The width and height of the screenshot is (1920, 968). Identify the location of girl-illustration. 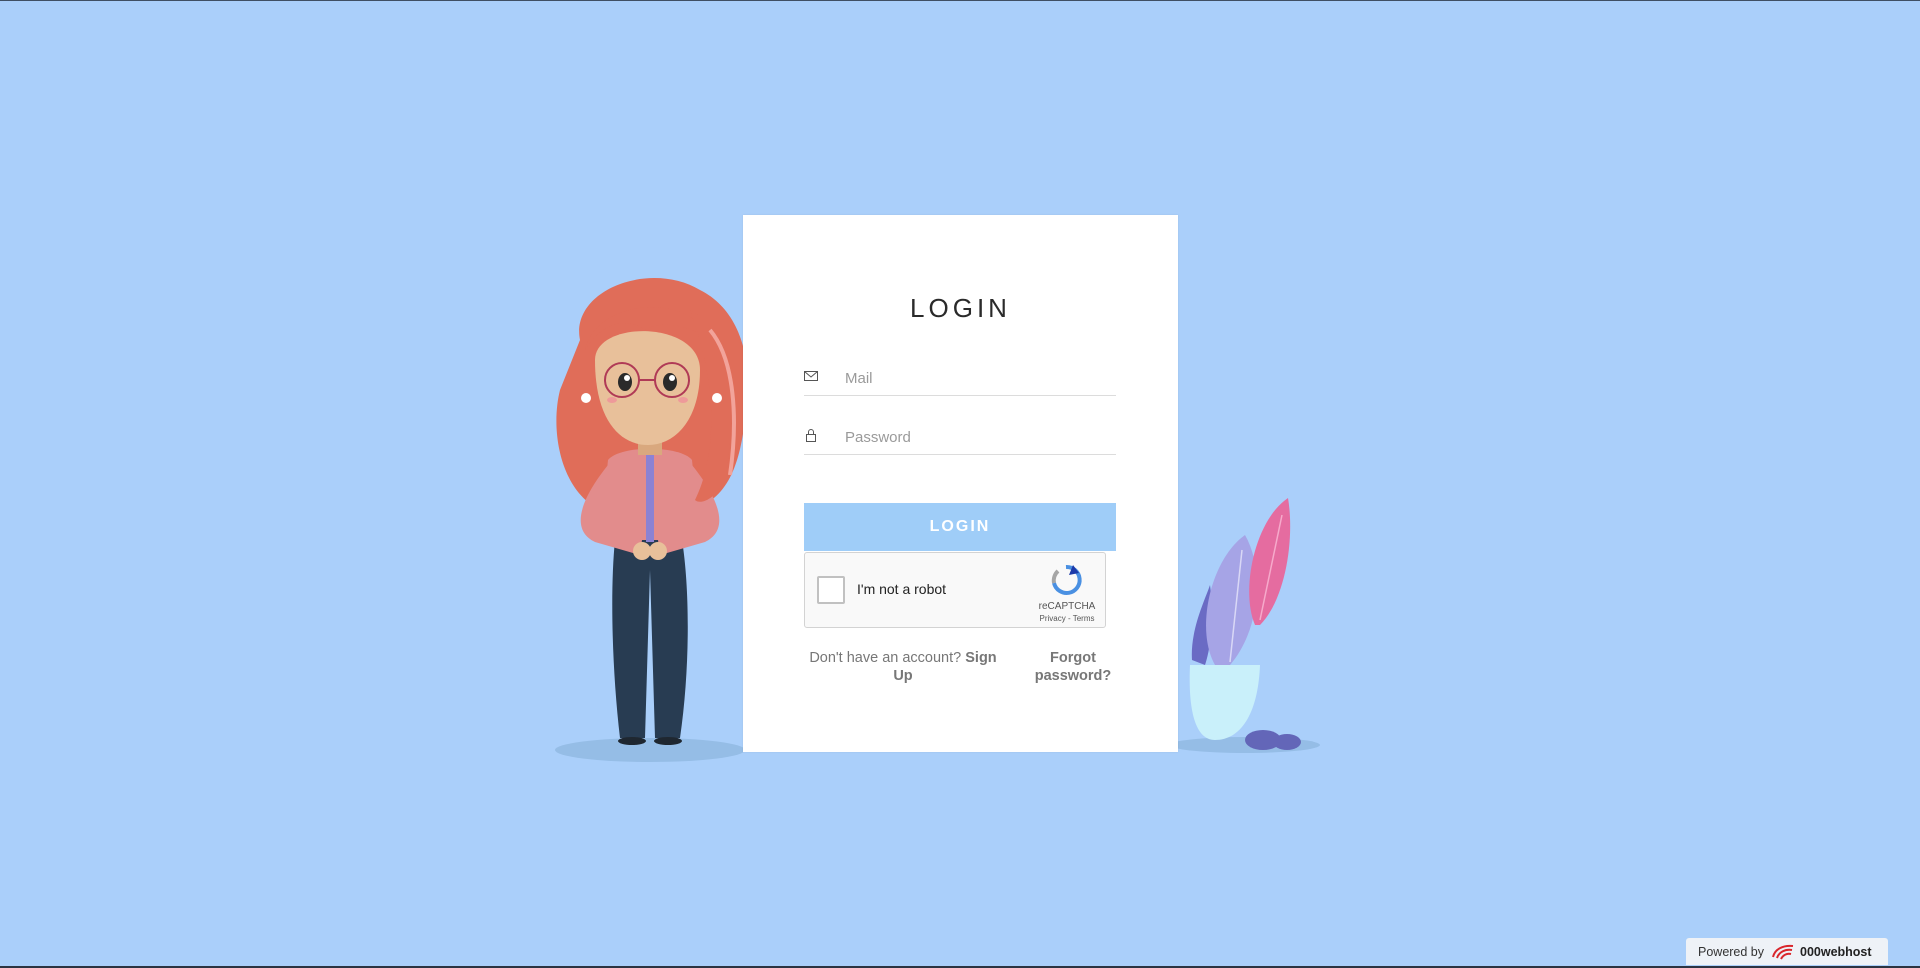
(651, 520).